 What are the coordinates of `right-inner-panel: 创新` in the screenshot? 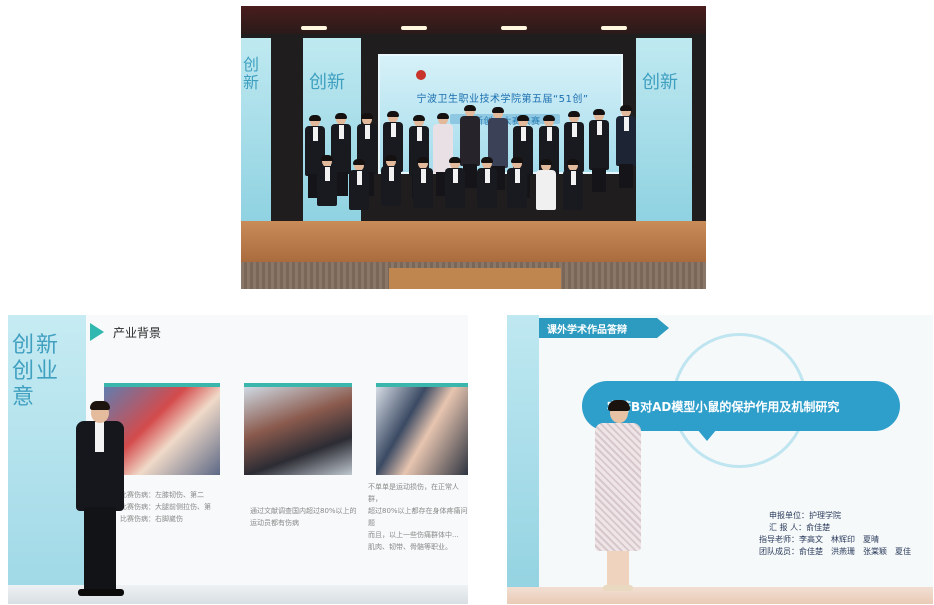 It's located at (664, 130).